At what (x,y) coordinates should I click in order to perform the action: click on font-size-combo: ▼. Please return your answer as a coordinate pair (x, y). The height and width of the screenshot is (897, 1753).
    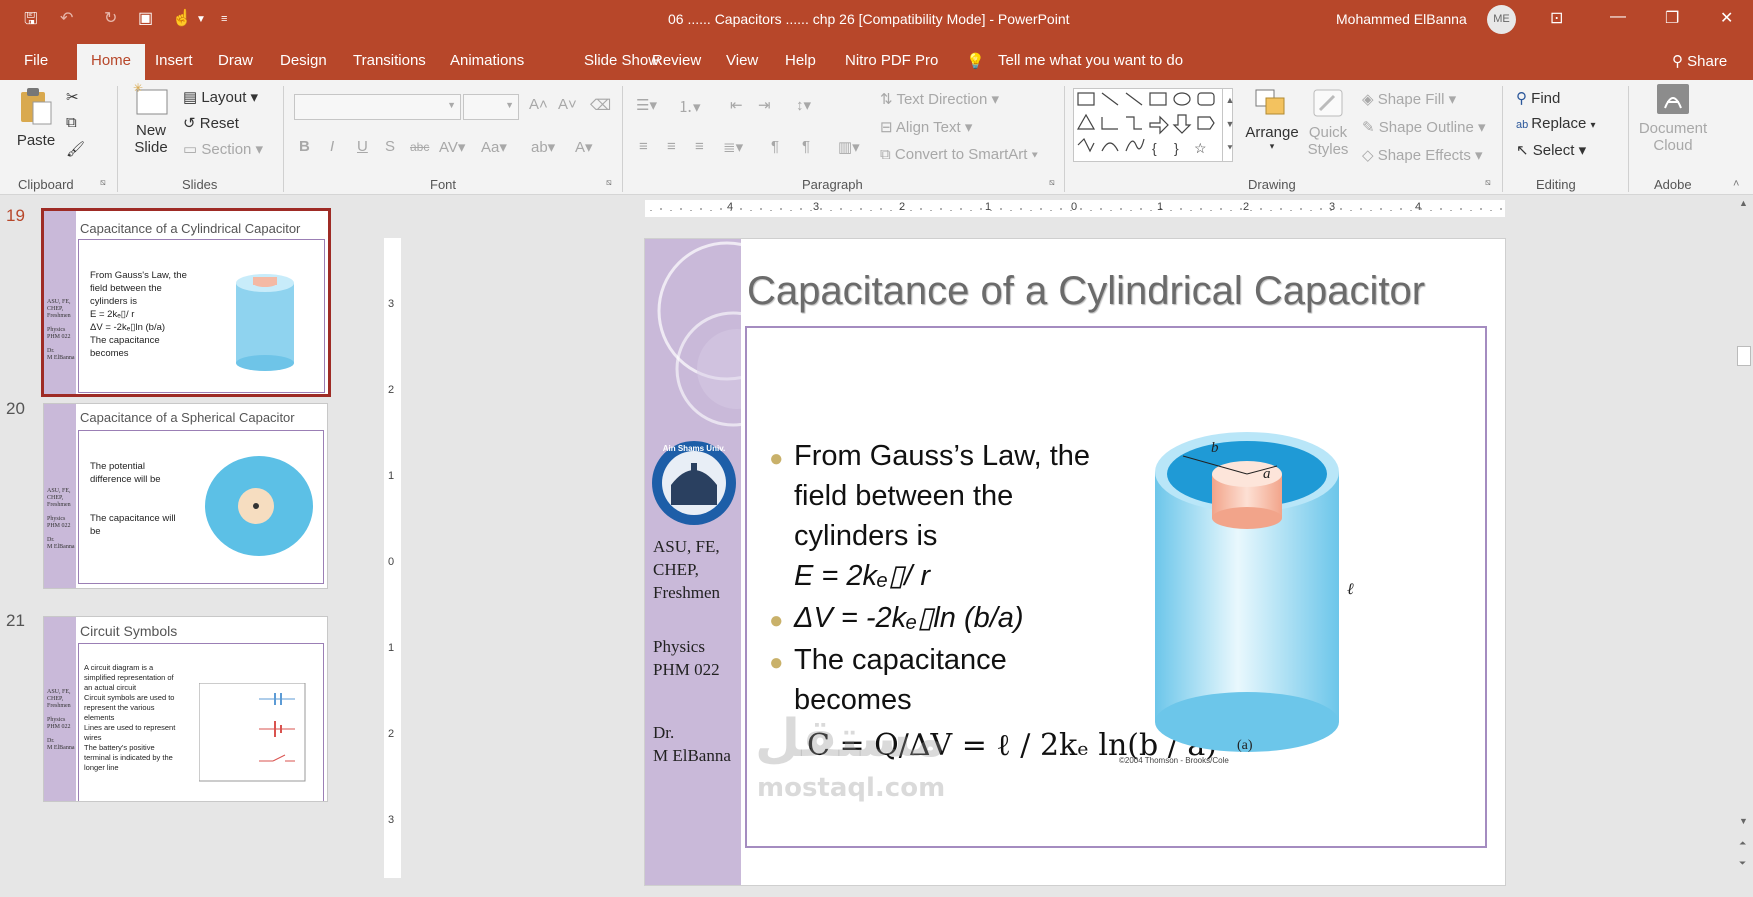
    Looking at the image, I should click on (491, 107).